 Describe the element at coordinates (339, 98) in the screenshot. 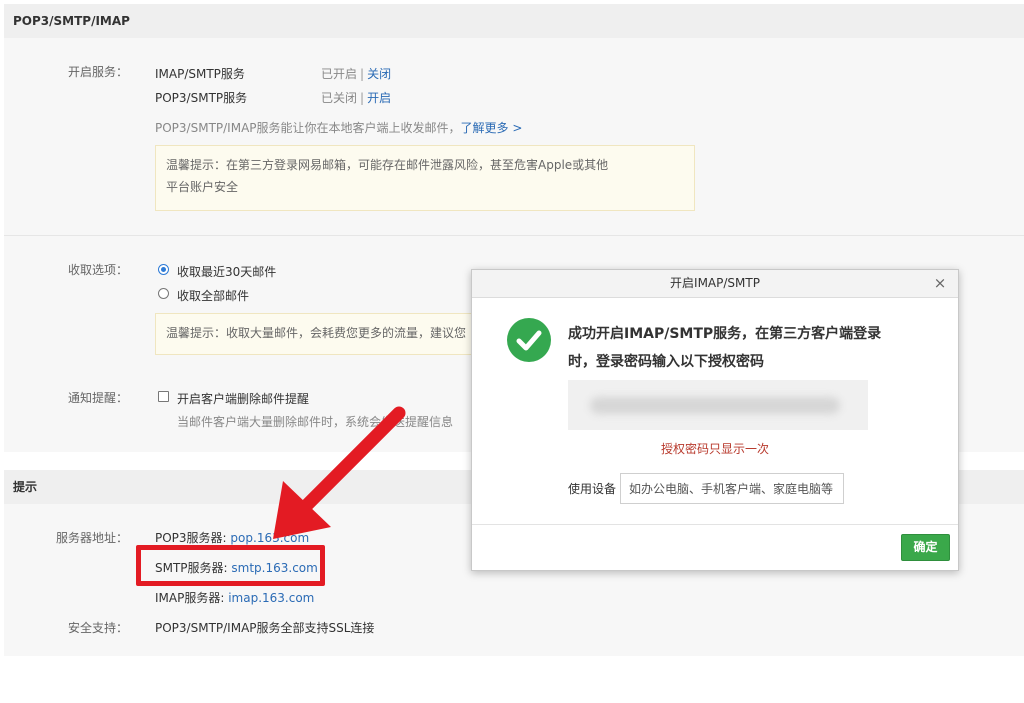

I see `pop3-service-status: 已关闭` at that location.